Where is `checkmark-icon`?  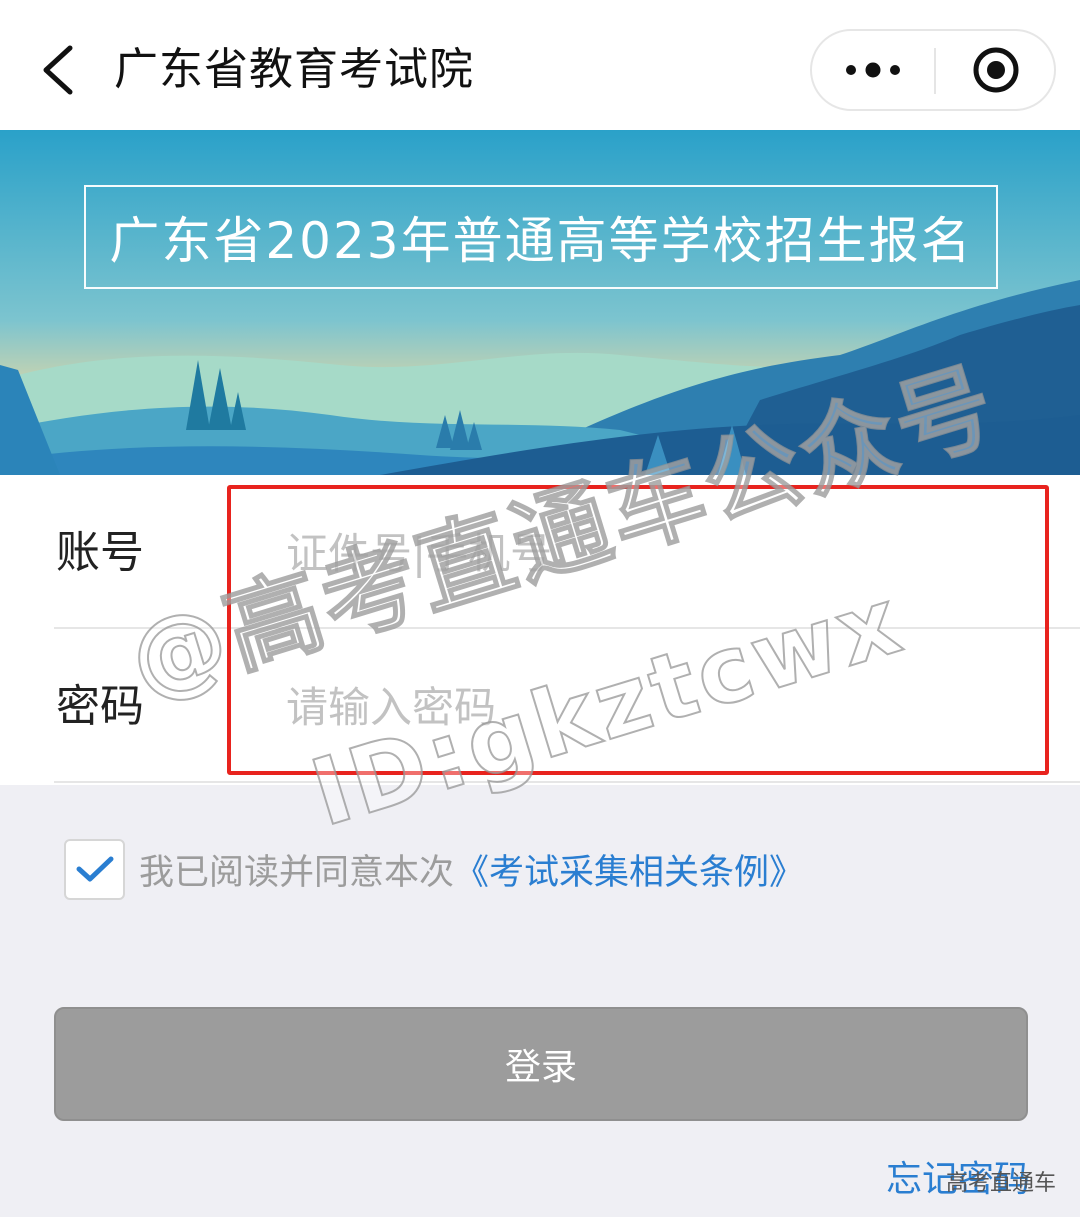
checkmark-icon is located at coordinates (94, 869).